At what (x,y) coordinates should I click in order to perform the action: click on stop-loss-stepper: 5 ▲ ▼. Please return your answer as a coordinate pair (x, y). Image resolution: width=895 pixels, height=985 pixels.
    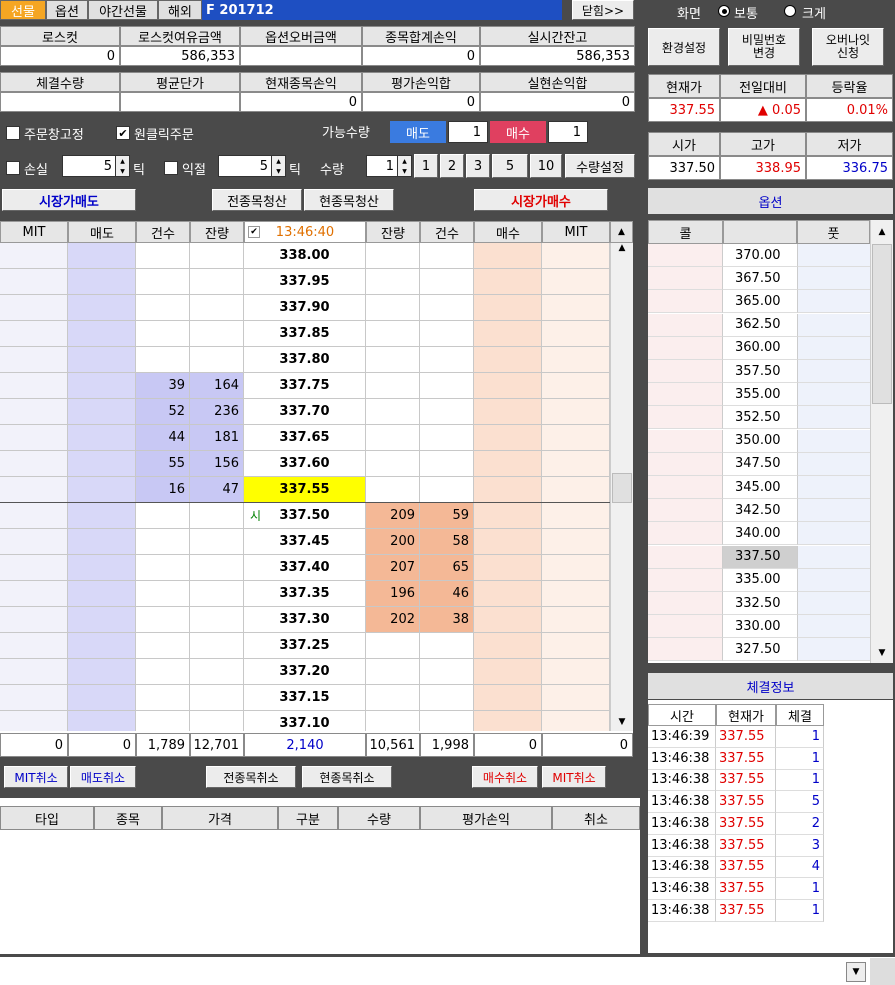
    Looking at the image, I should click on (96, 166).